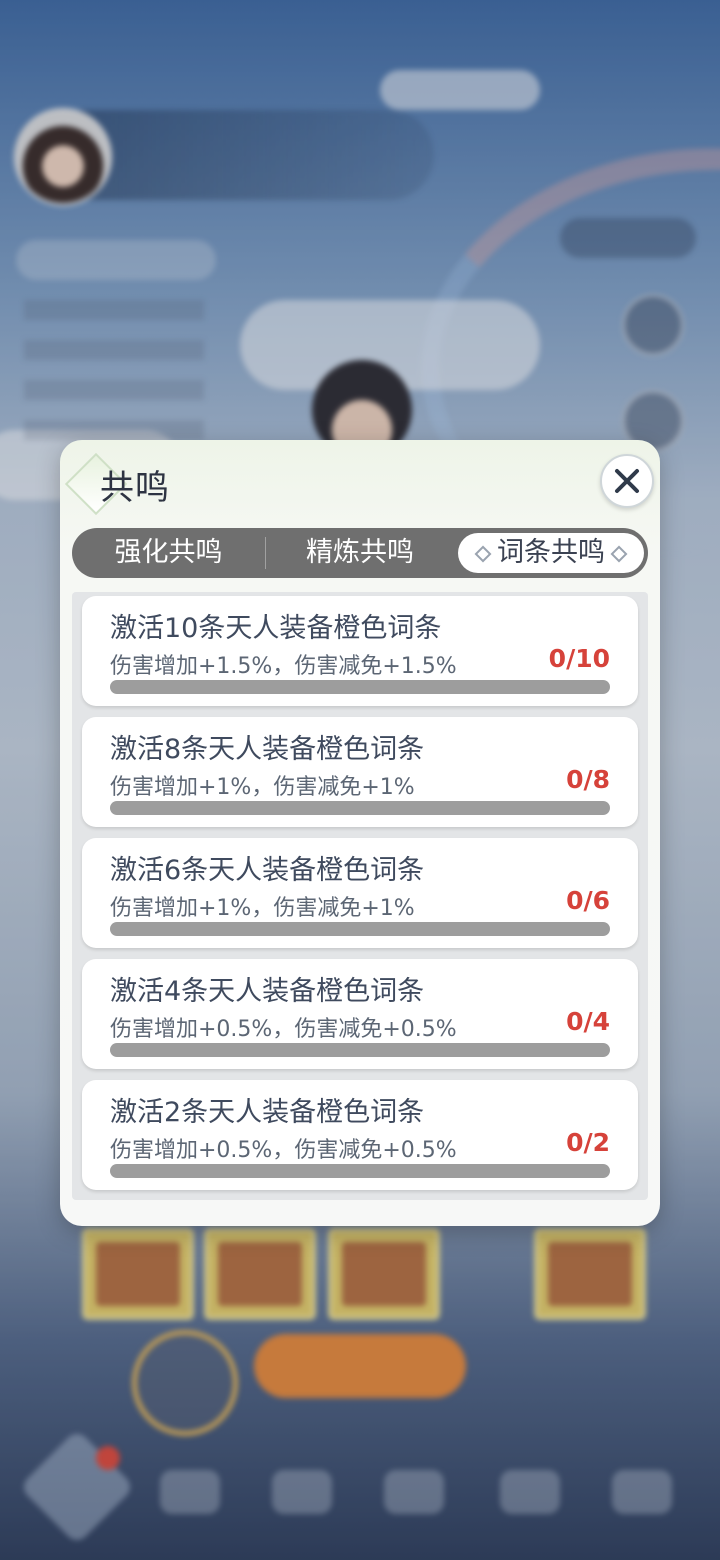  I want to click on list-item: 激活6条天人装备橙色词条 伤害增加+1%，伤害减免+1% 0/6, so click(360, 893).